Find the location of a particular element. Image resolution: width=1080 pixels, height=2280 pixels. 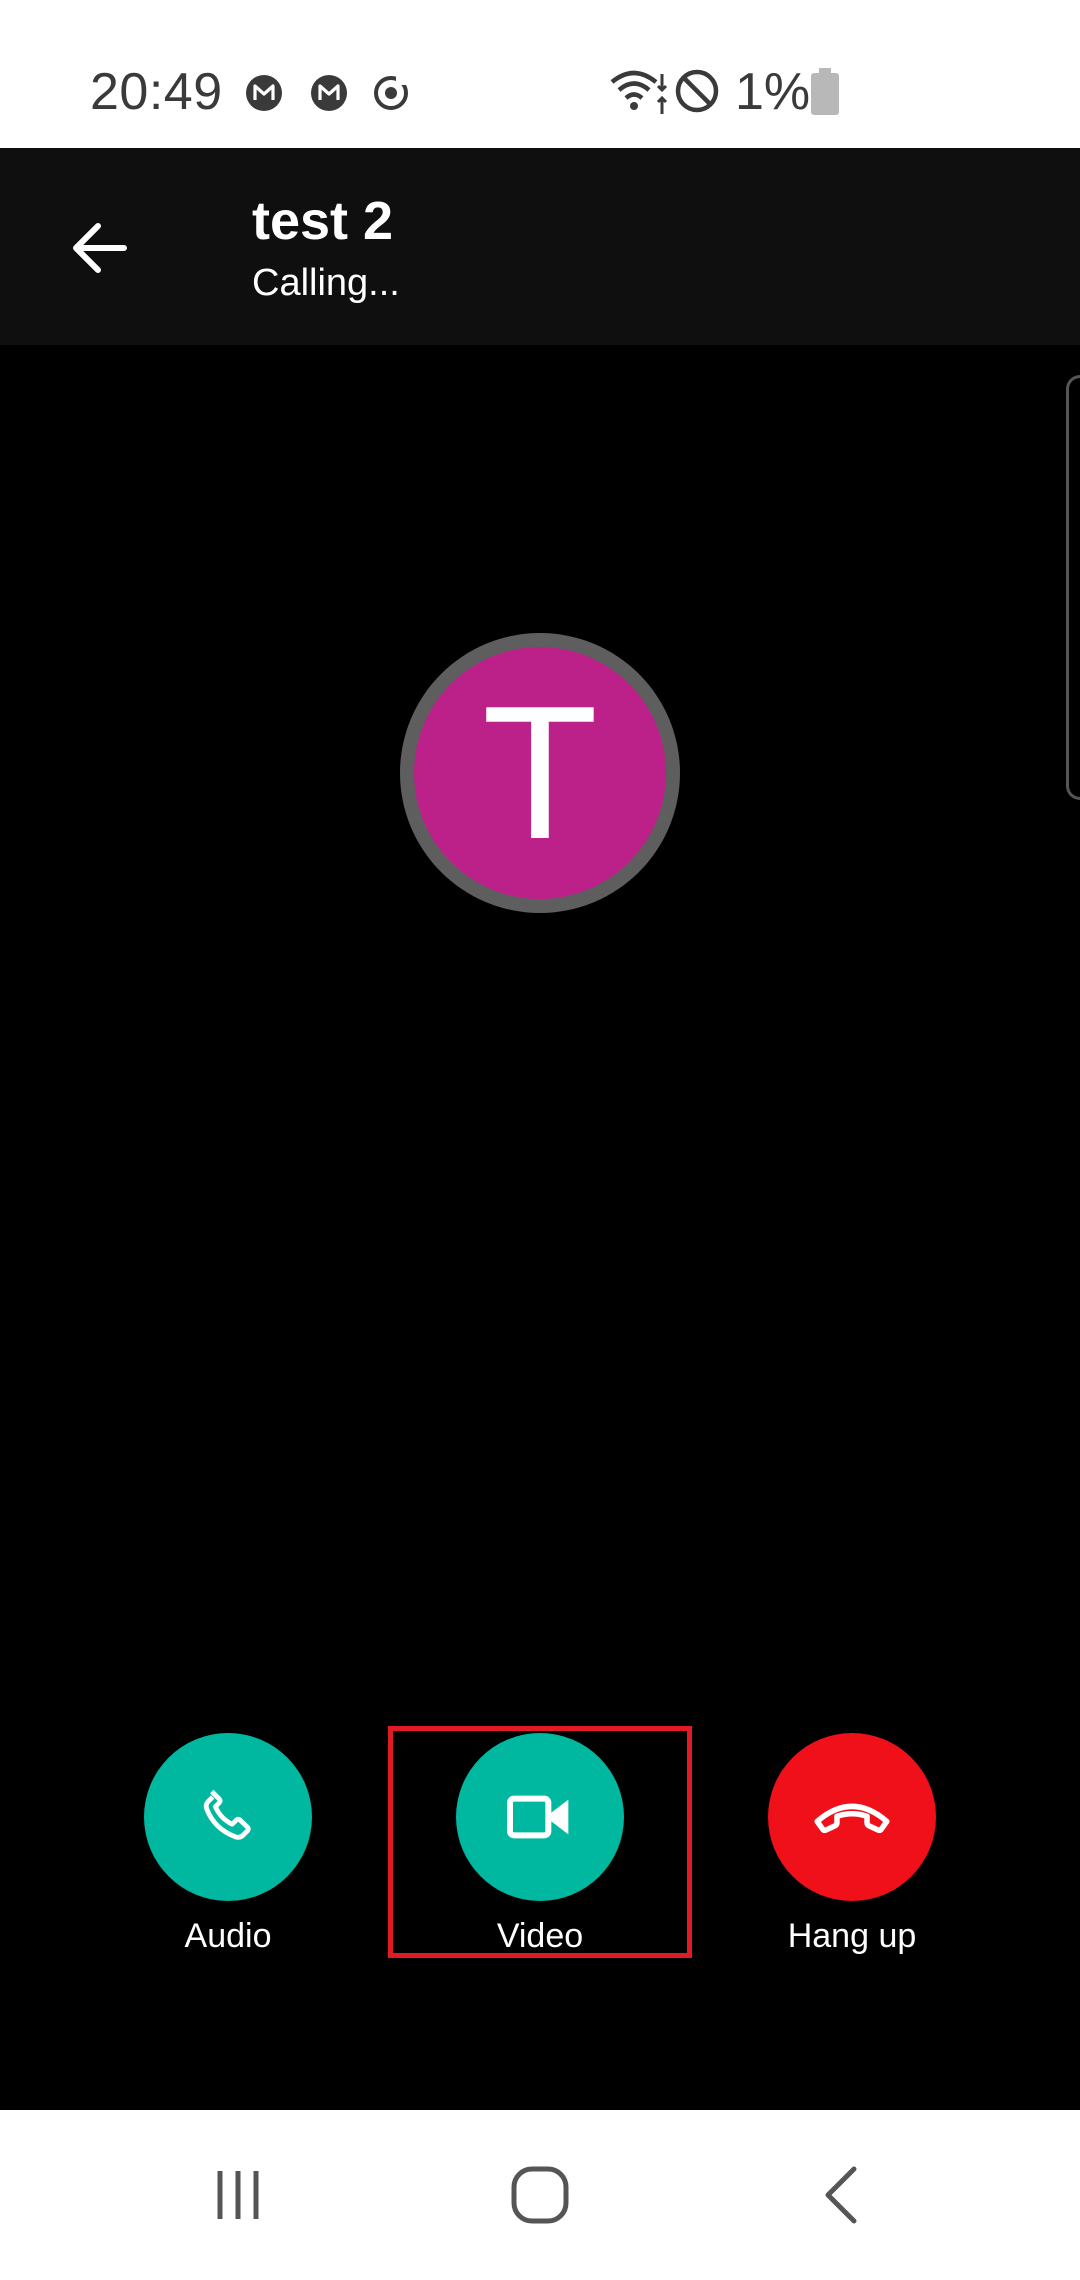

sync-icon is located at coordinates (391, 93).